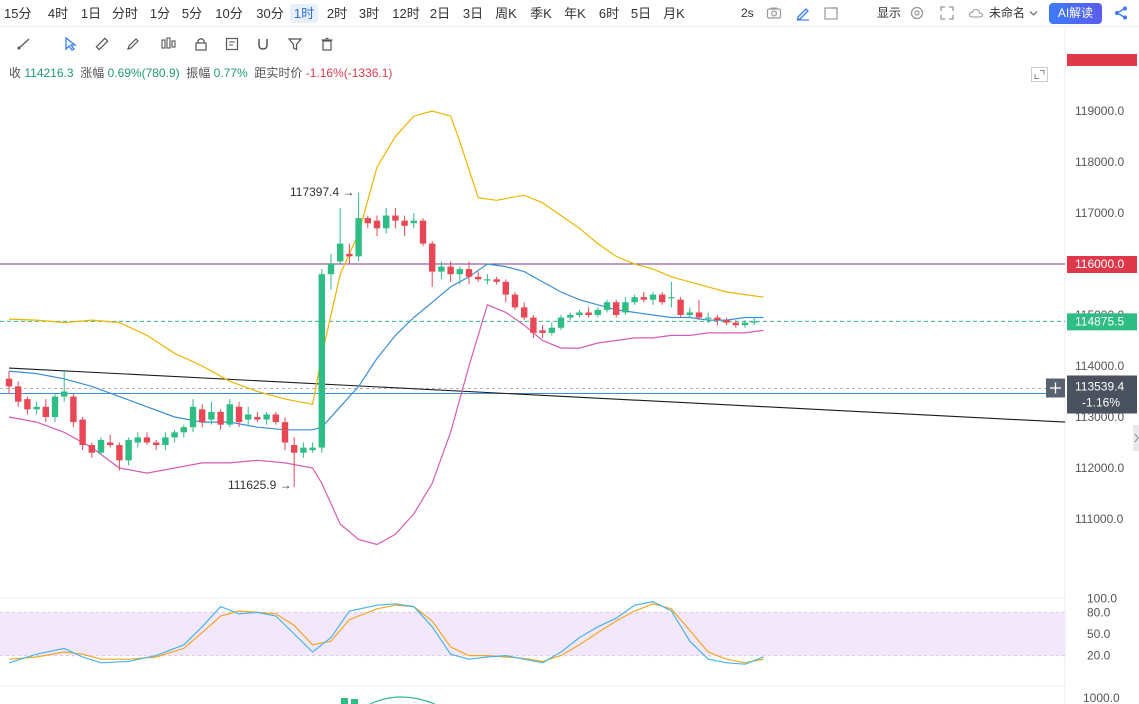 This screenshot has width=1139, height=704. Describe the element at coordinates (125, 13) in the screenshot. I see `timeframe-3: 分时` at that location.